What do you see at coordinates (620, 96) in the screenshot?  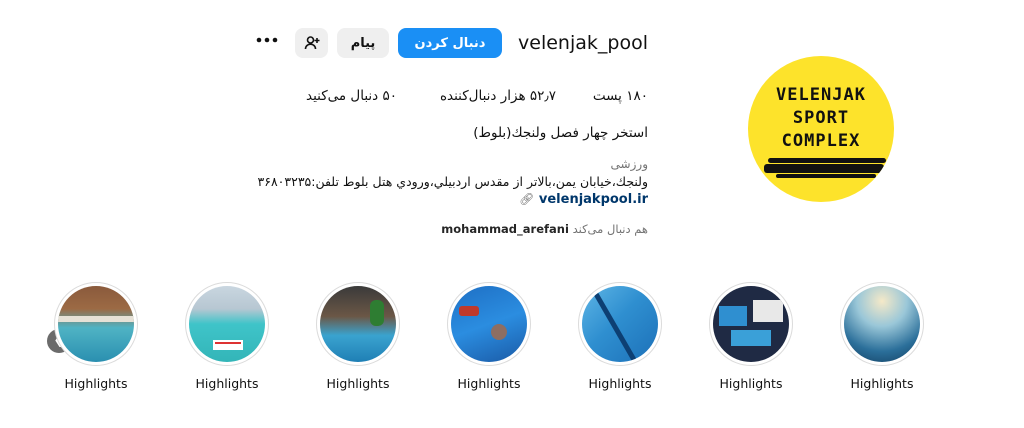 I see `posts-count: ۱۸۰ پست` at bounding box center [620, 96].